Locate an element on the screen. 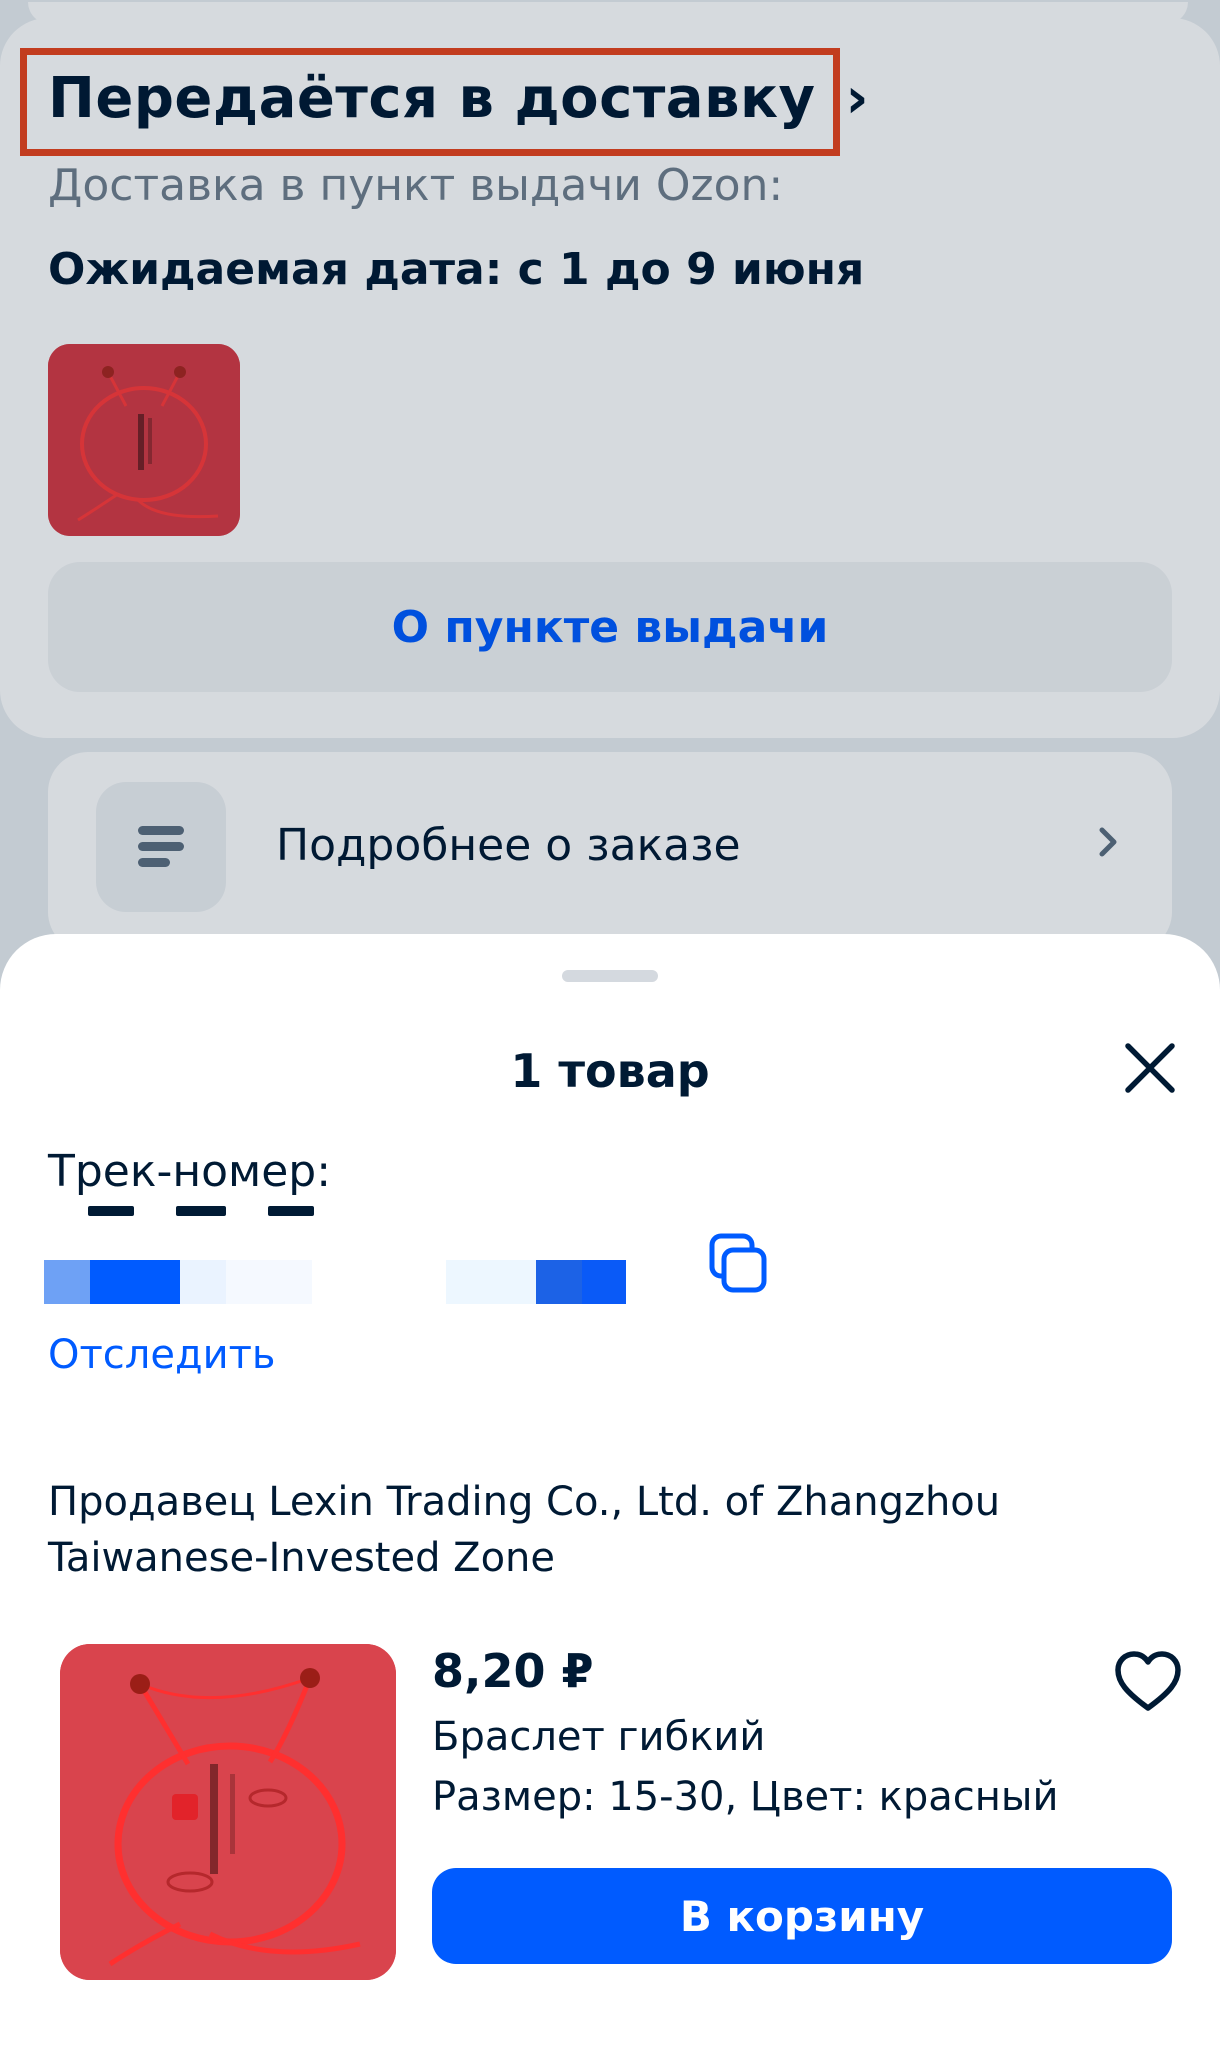 This screenshot has height=2064, width=1220. bracelet-image is located at coordinates (228, 1812).